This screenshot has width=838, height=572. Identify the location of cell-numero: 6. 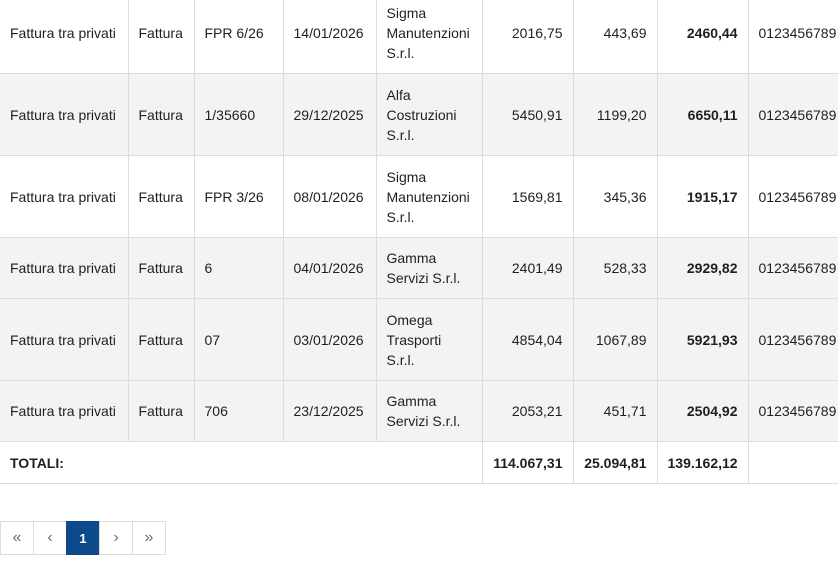
(239, 268).